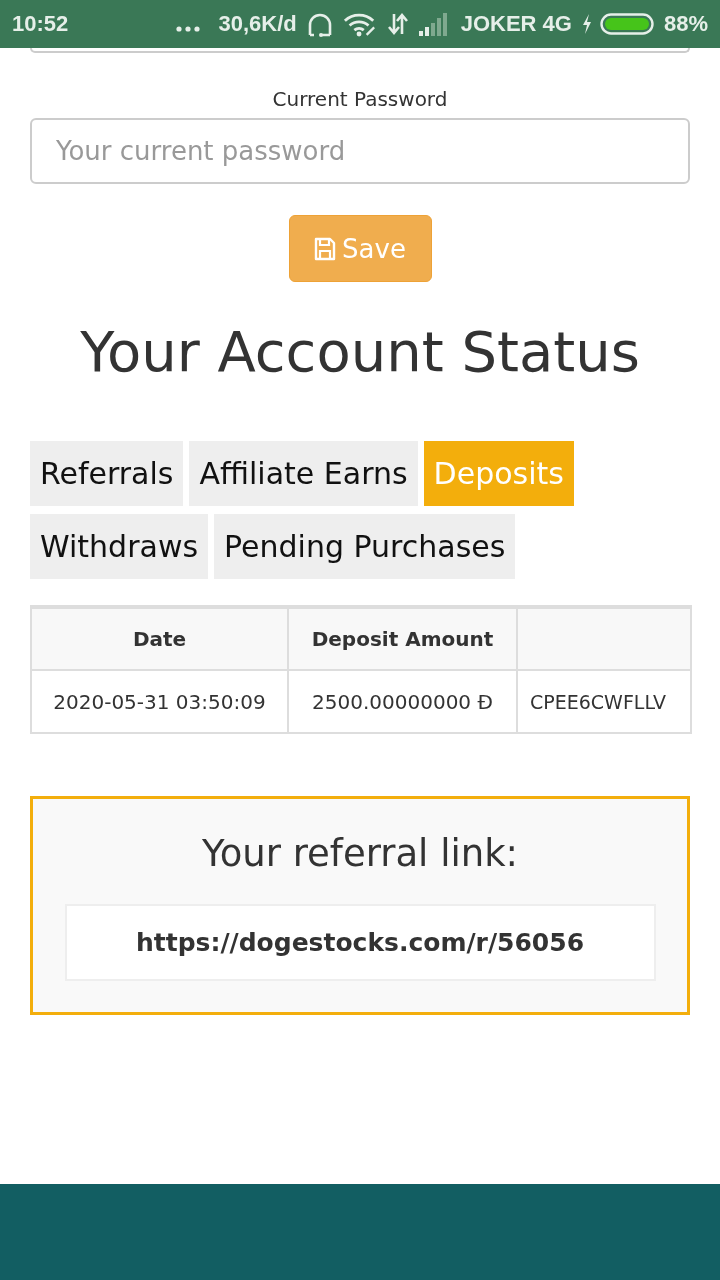  I want to click on lightning-bolt-icon, so click(586, 24).